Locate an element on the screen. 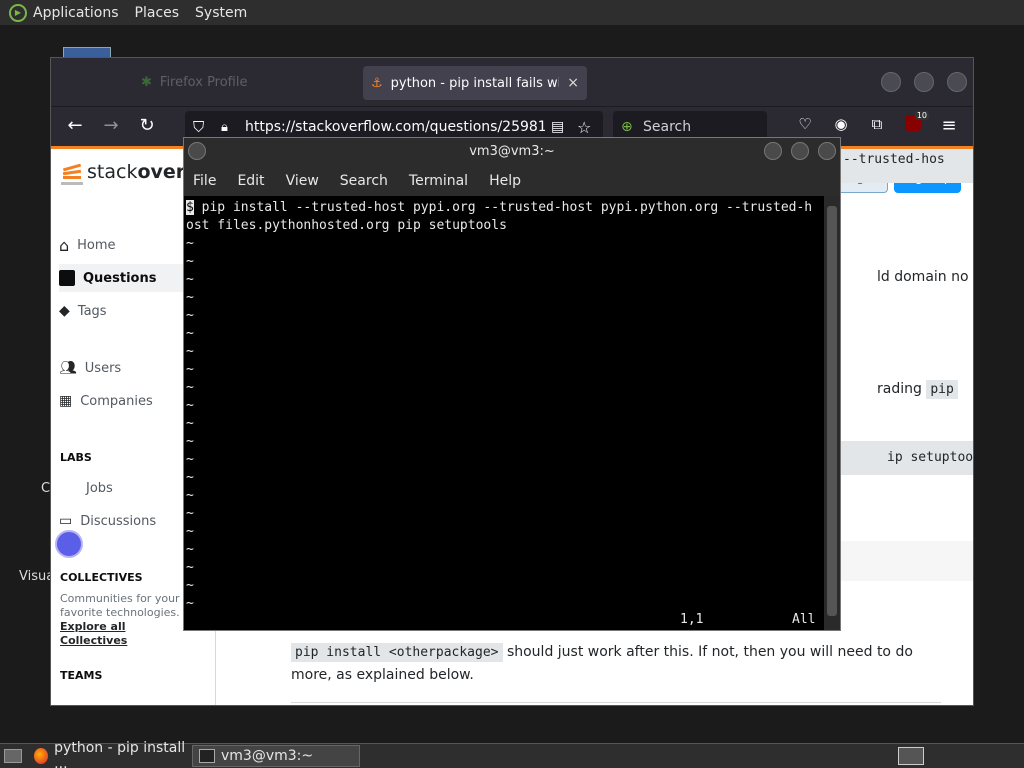  terminal-menu-button is located at coordinates (197, 151).